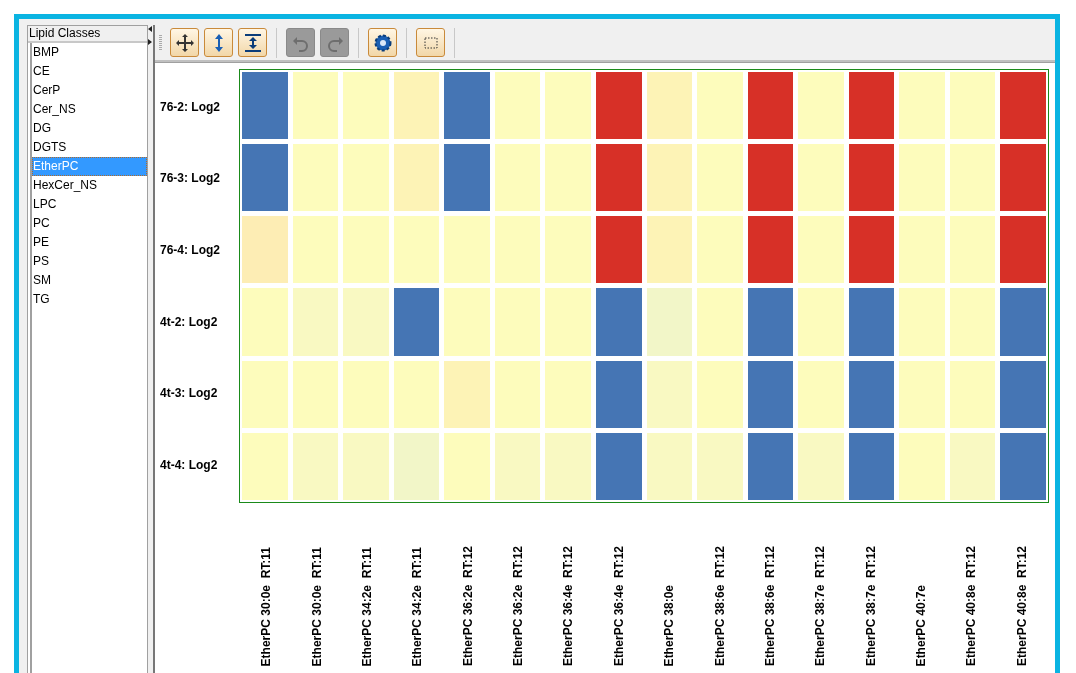  What do you see at coordinates (89, 223) in the screenshot?
I see `list-item: PC` at bounding box center [89, 223].